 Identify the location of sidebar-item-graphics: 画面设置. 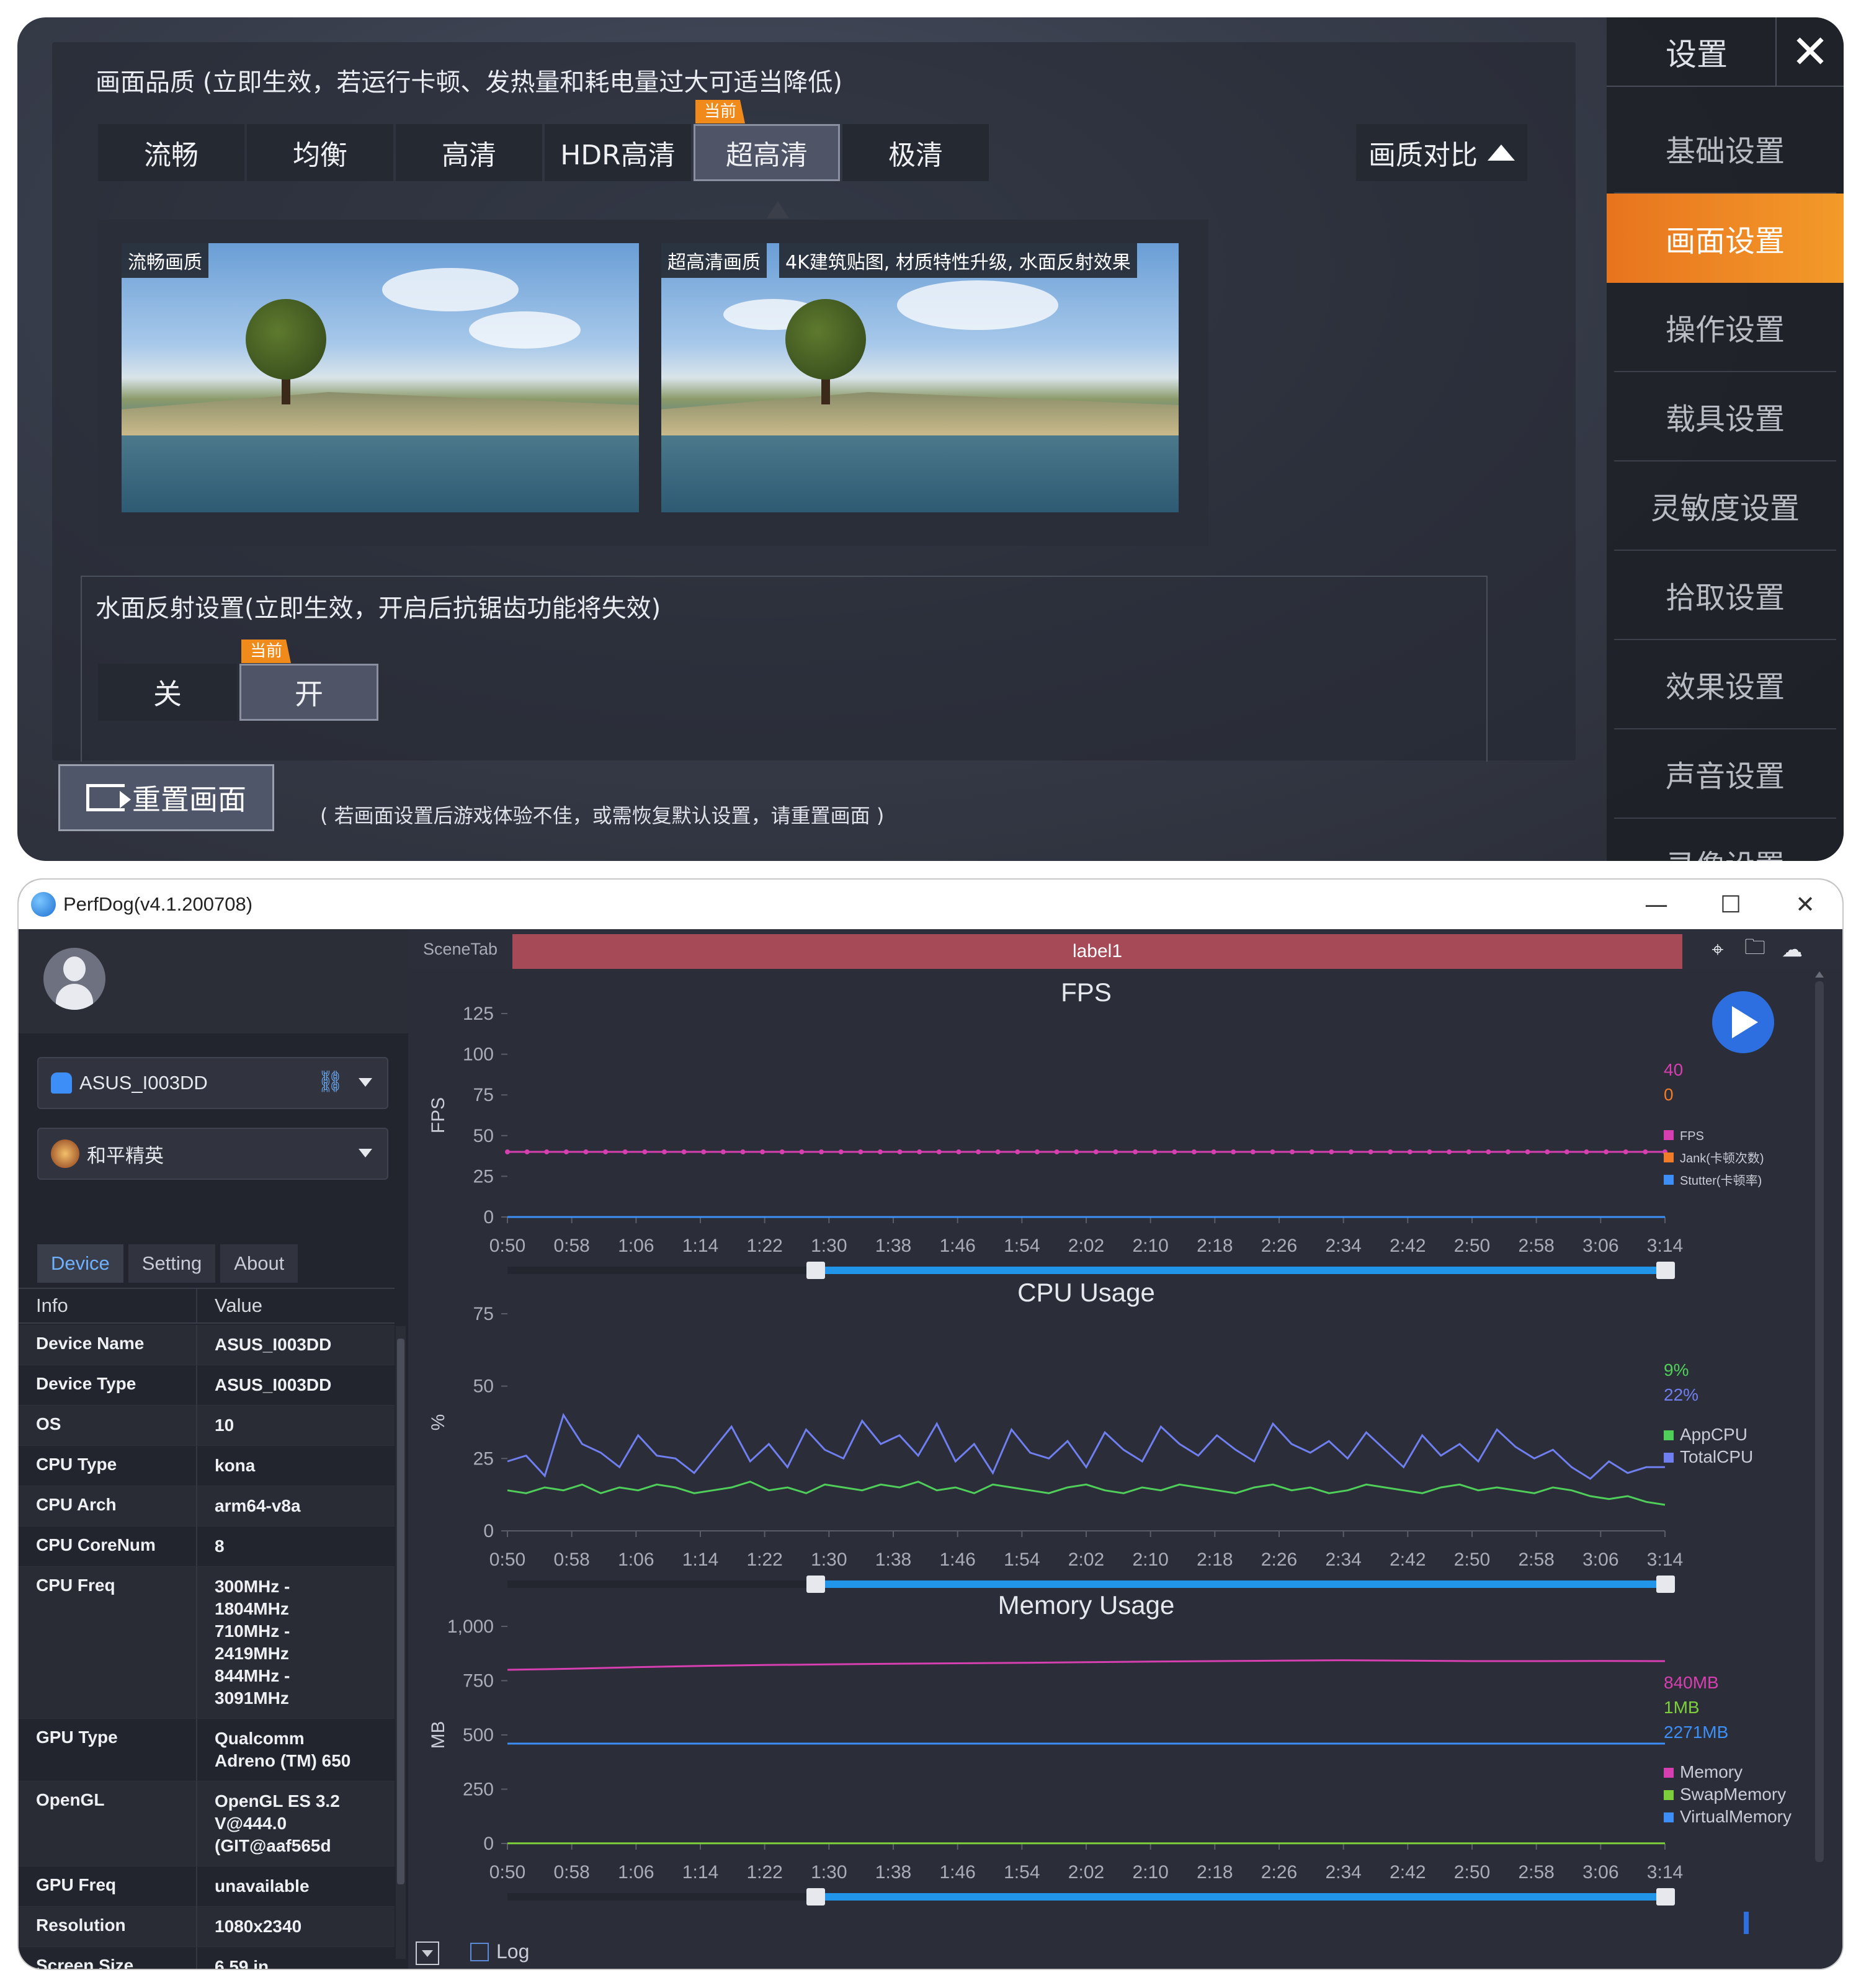
(1725, 238).